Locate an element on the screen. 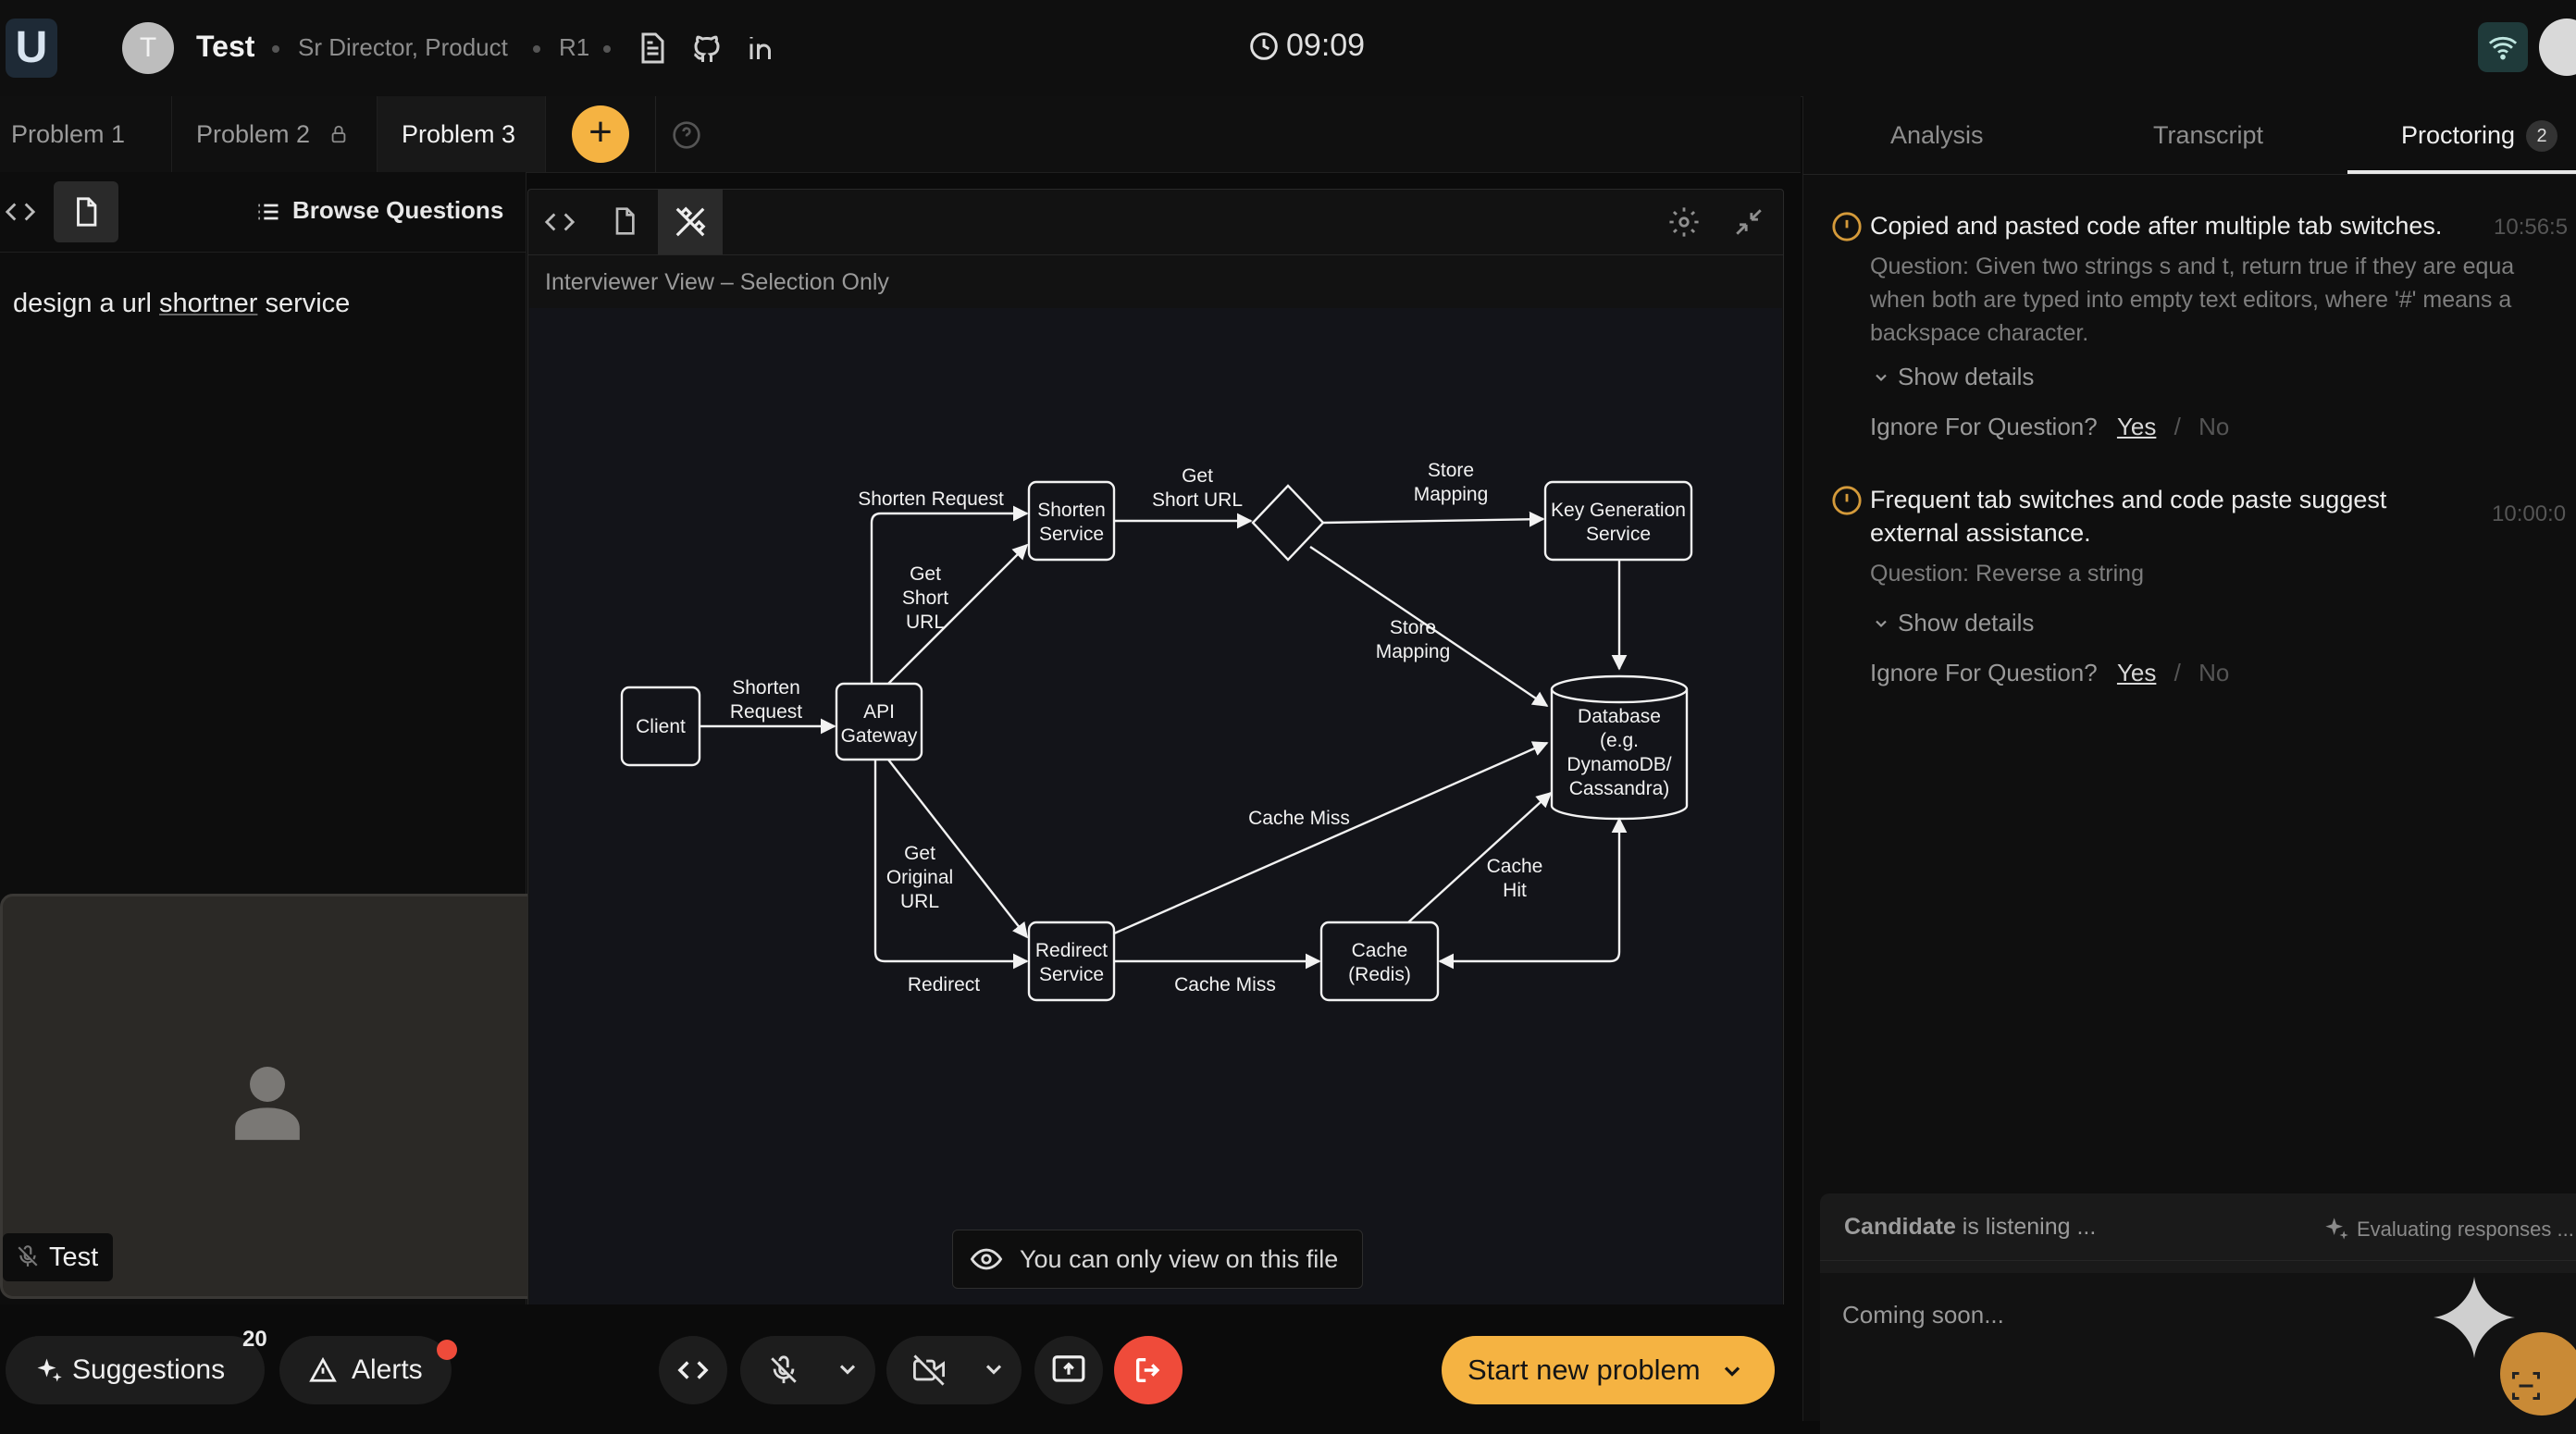 This screenshot has width=2576, height=1434. document-icon is located at coordinates (625, 221).